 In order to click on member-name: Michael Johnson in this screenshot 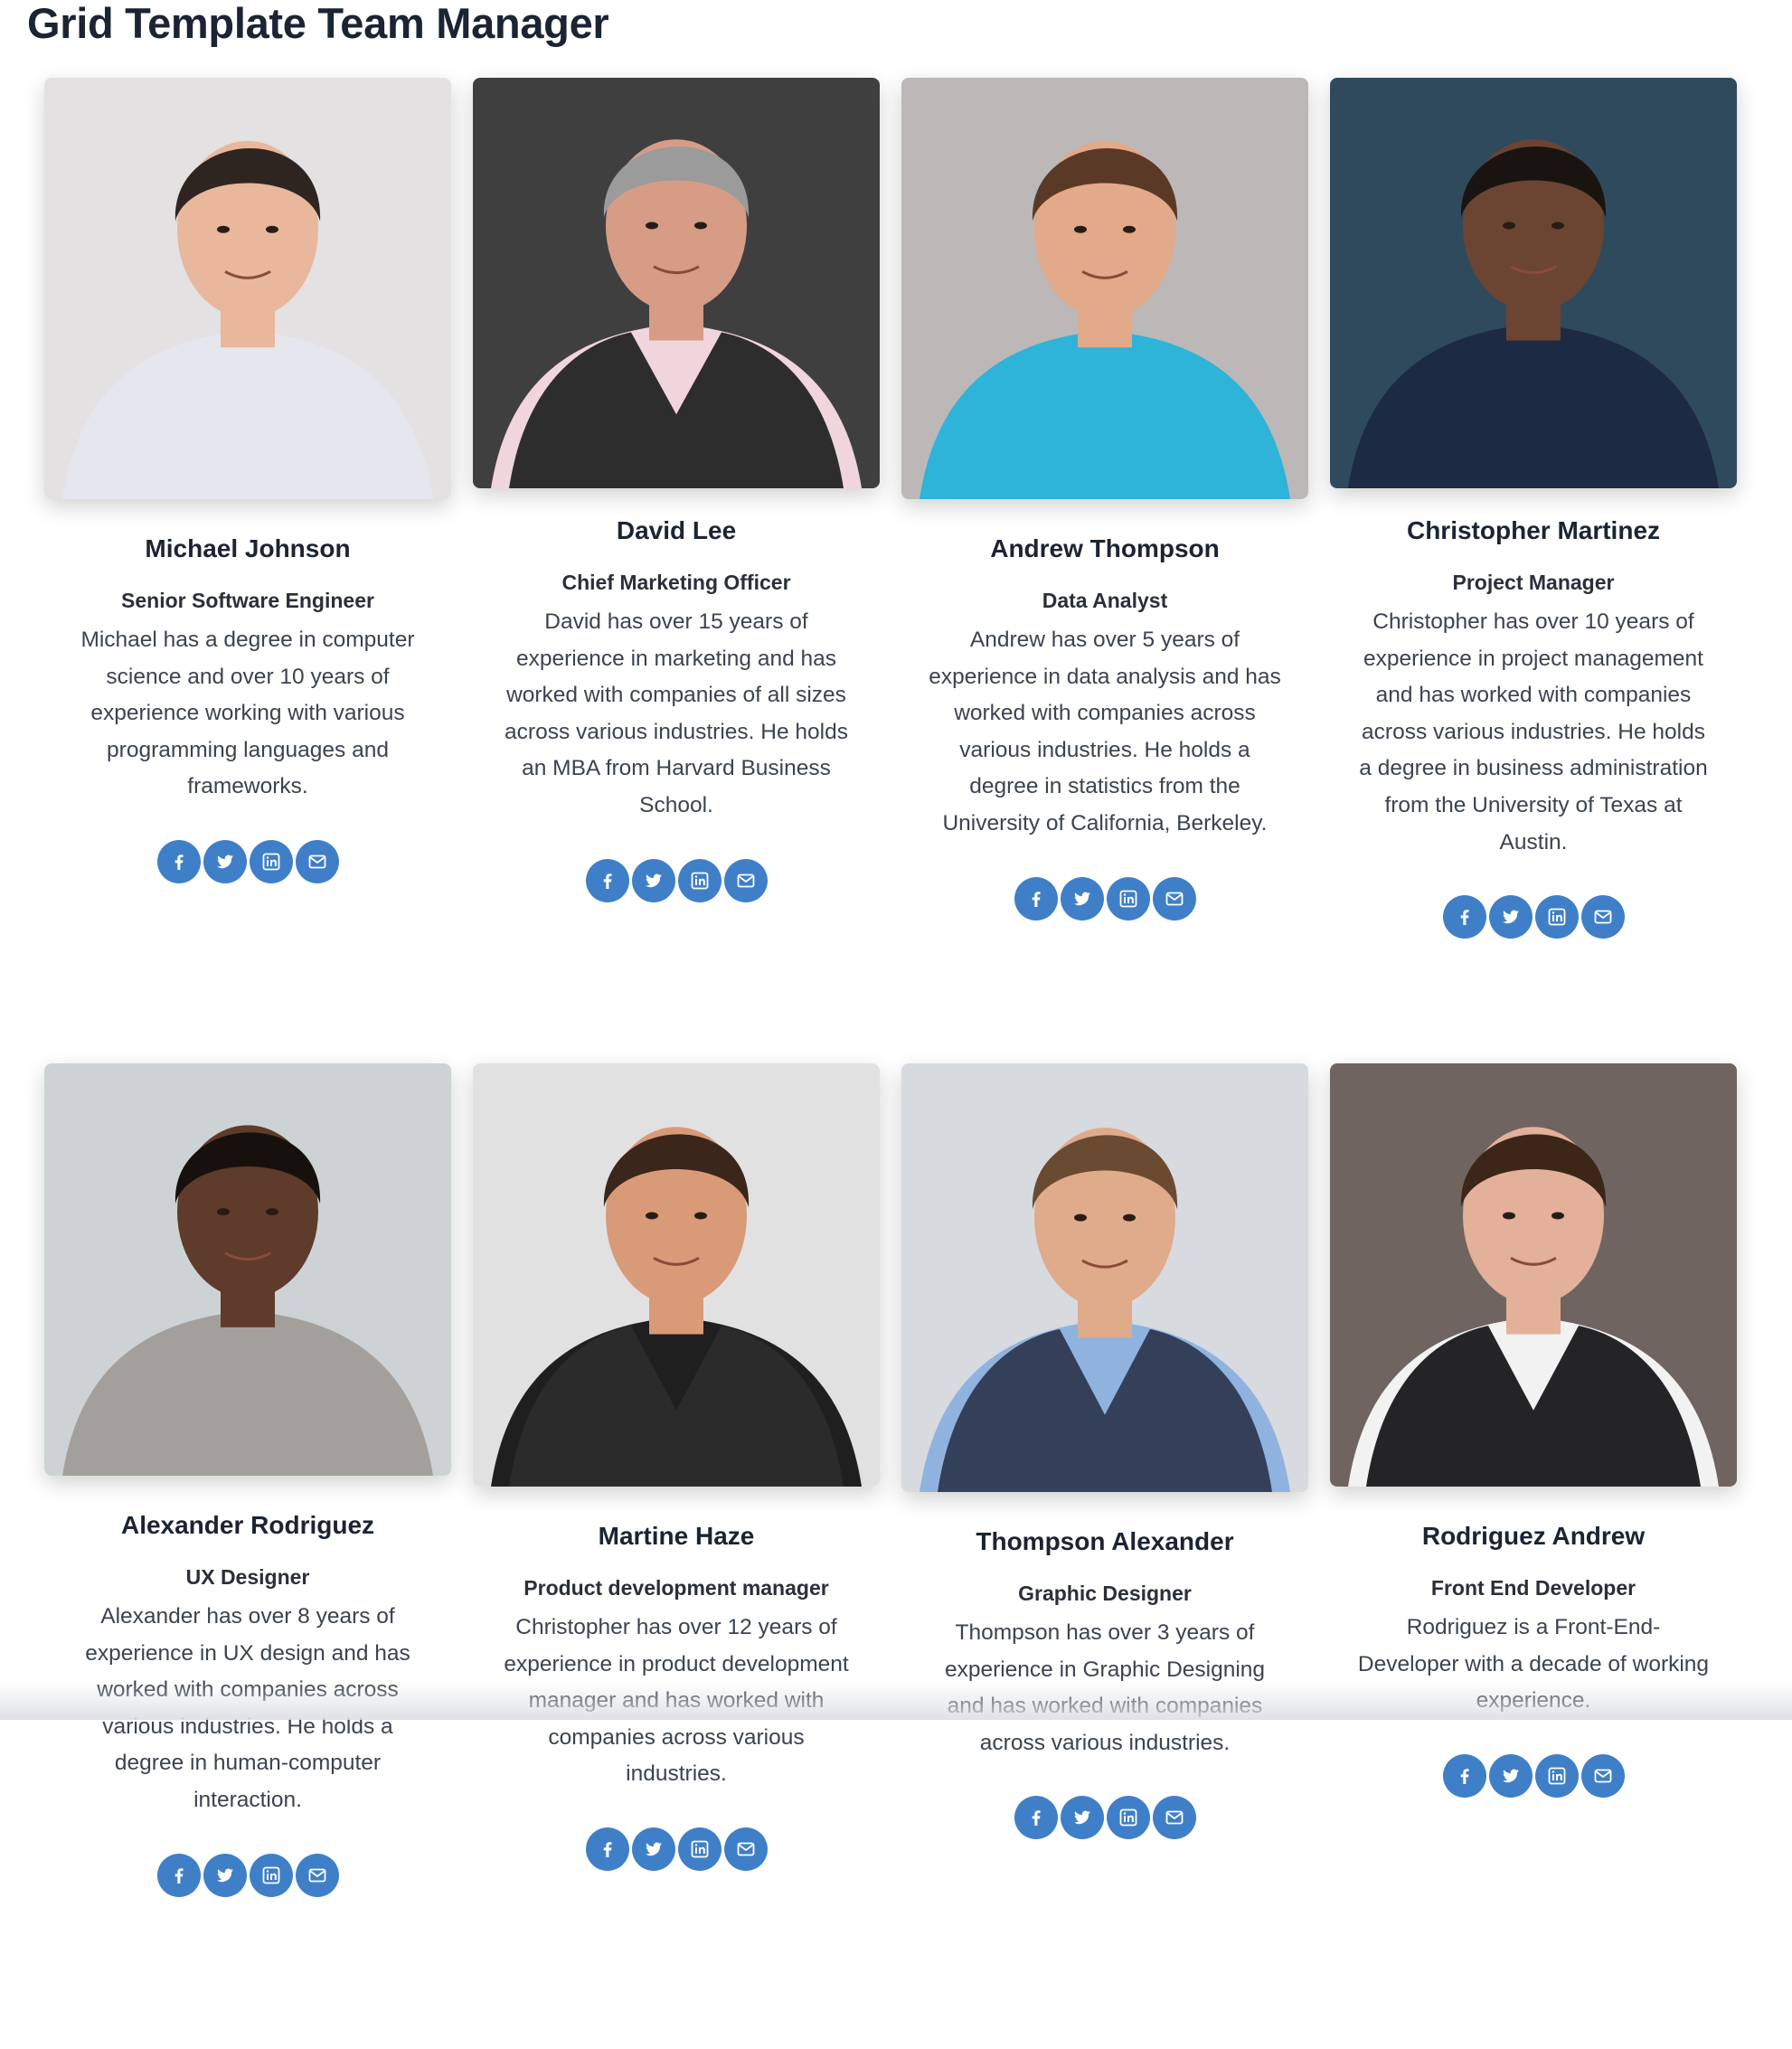, I will do `click(248, 548)`.